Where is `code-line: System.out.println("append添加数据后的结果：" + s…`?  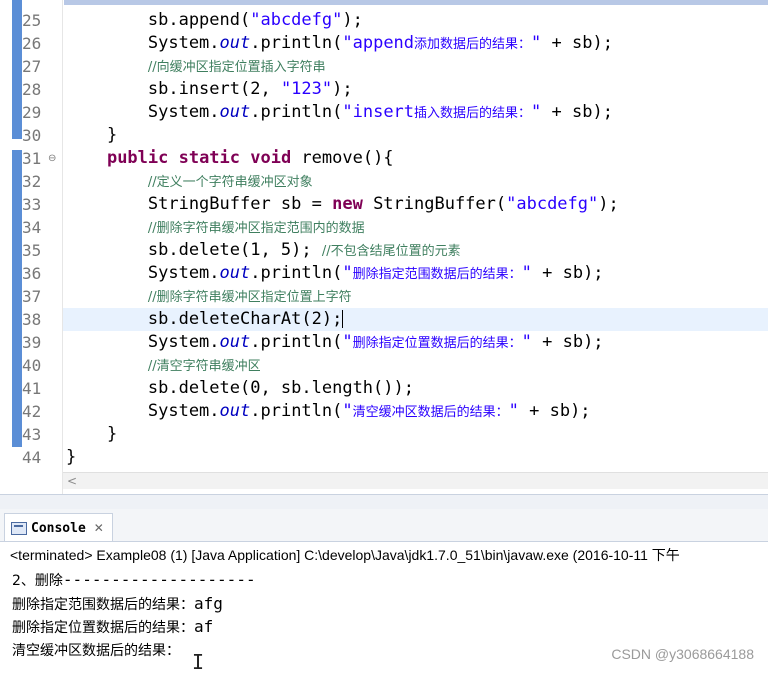
code-line: System.out.println("append添加数据后的结果：" + s… is located at coordinates (339, 44).